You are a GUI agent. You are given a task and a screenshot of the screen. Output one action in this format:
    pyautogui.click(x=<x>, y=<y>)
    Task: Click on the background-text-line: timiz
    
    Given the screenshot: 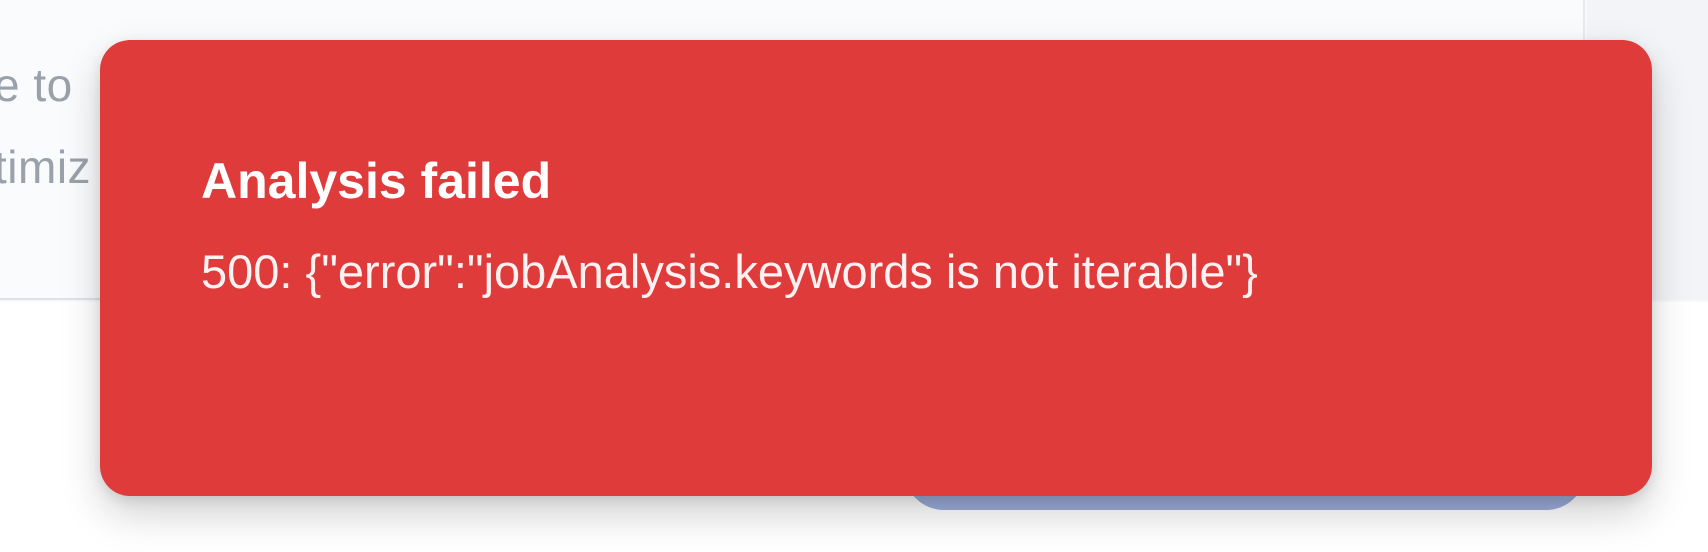 What is the action you would take?
    pyautogui.click(x=46, y=167)
    